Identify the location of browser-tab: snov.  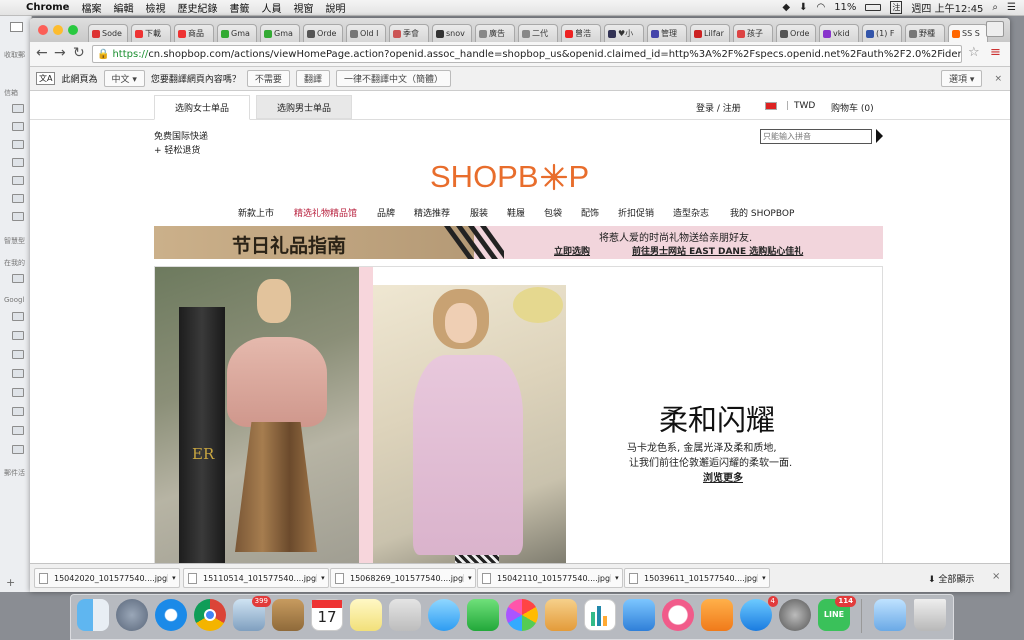
(452, 33).